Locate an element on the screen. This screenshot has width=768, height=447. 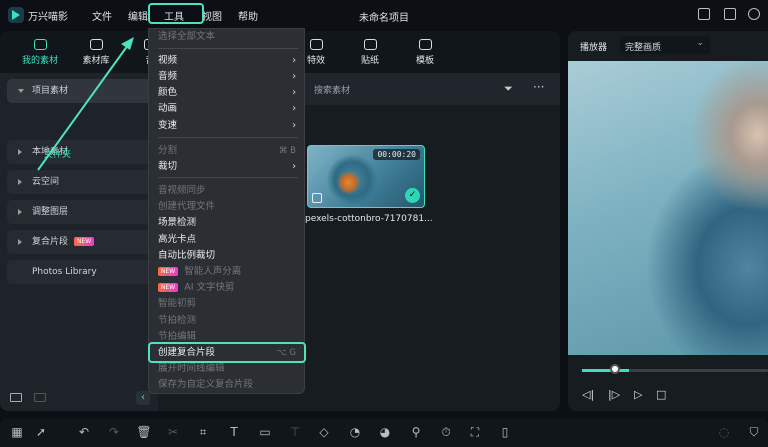
annotation-arrow is located at coordinates (85, 104).